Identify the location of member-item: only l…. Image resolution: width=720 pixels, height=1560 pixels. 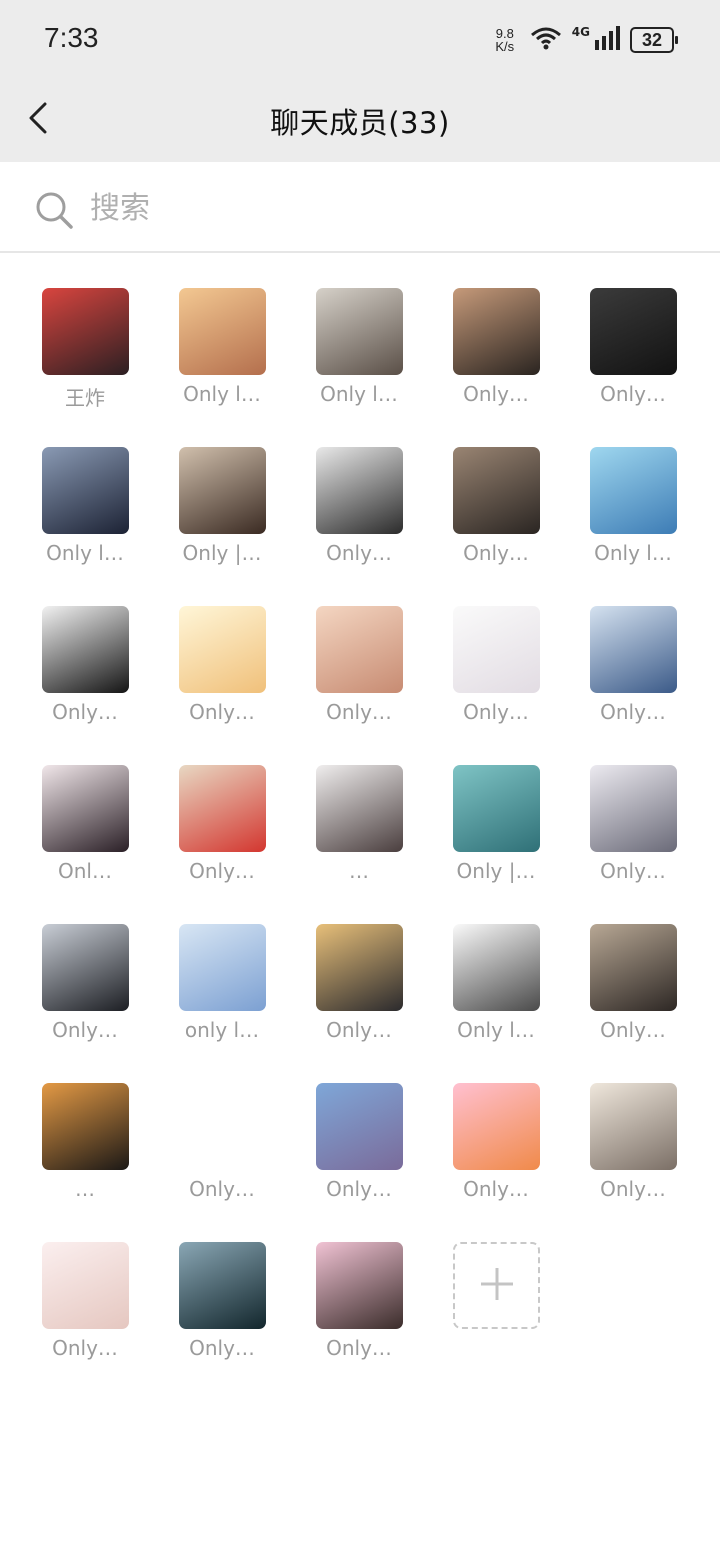
(222, 999).